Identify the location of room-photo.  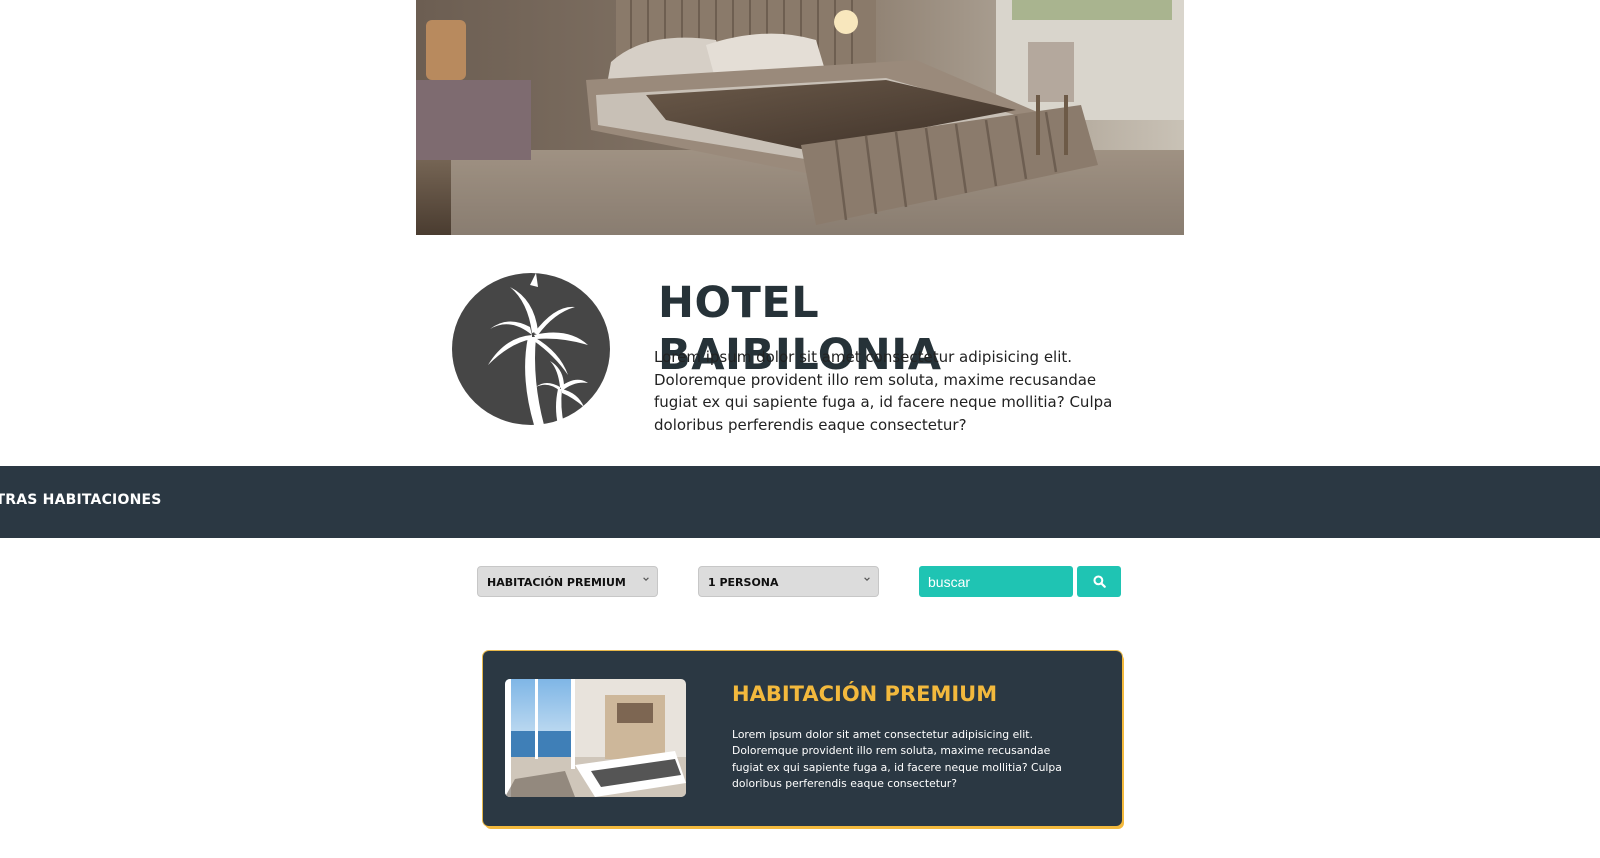
(595, 738).